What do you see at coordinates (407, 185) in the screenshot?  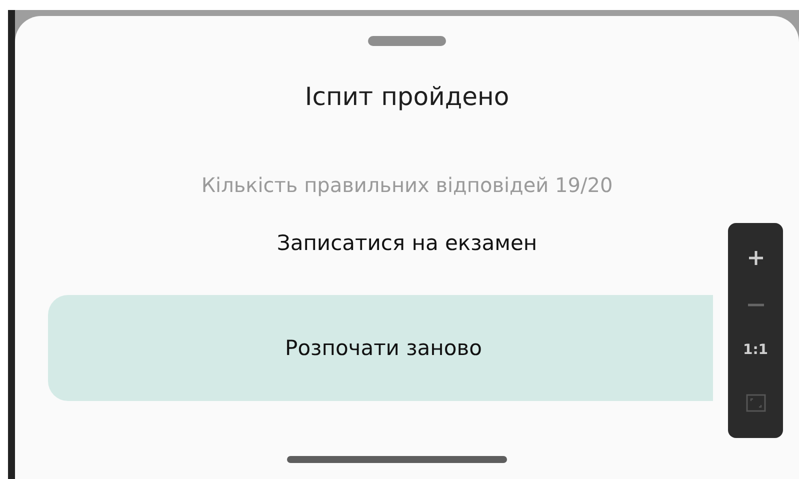 I see `result-text: Кількість правильних відповідей 19/20` at bounding box center [407, 185].